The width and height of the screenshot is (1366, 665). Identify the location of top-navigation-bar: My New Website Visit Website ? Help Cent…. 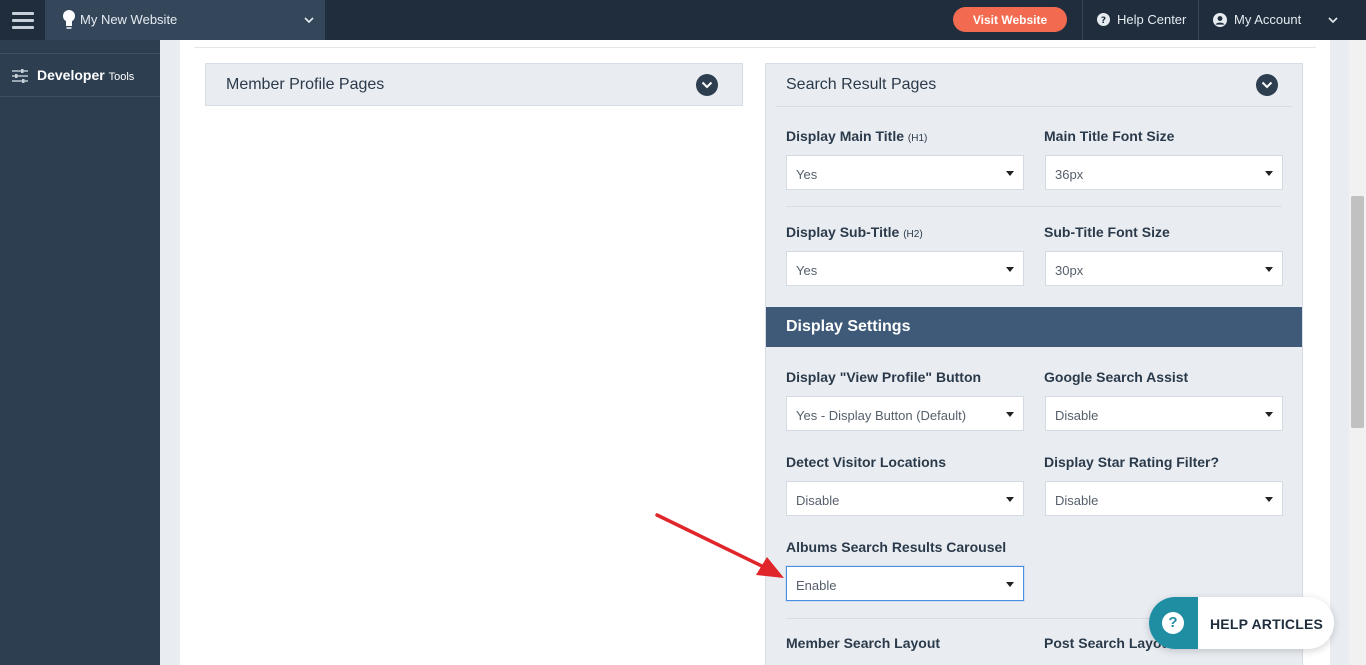
(683, 20).